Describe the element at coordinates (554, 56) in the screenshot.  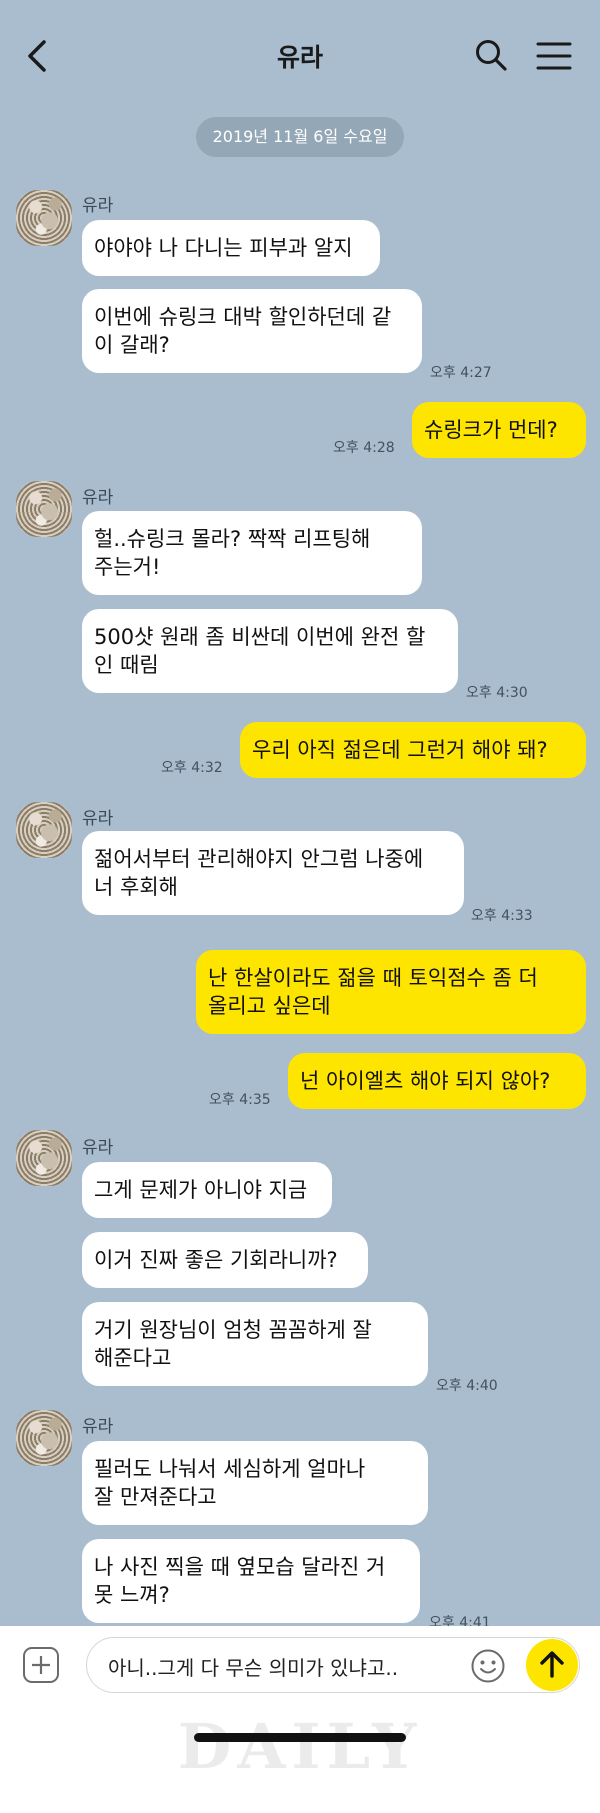
I see `hamburger-menu-icon` at that location.